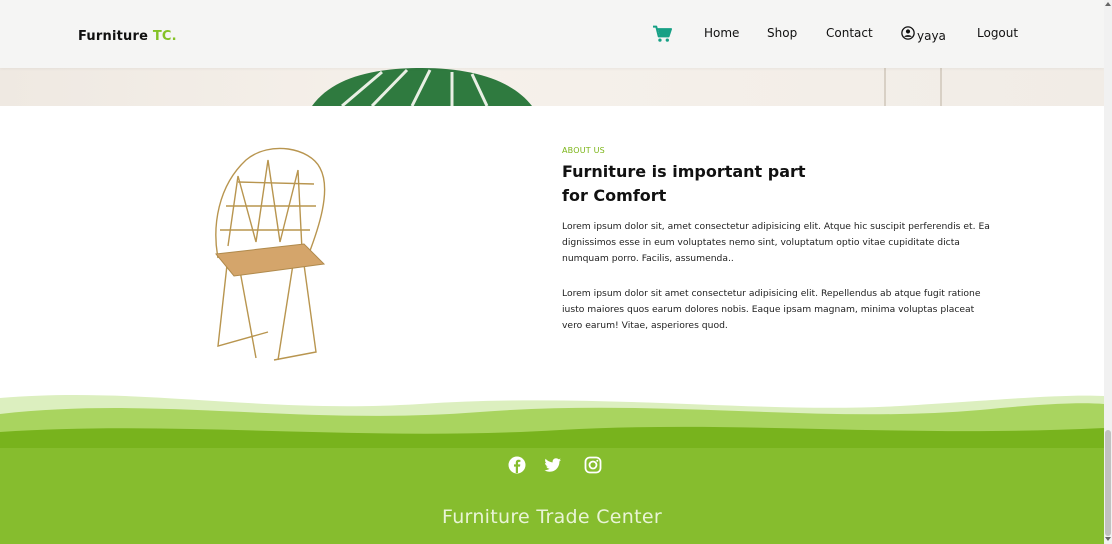 This screenshot has height=544, width=1112. What do you see at coordinates (1108, 483) in the screenshot?
I see `scroll-thumb` at bounding box center [1108, 483].